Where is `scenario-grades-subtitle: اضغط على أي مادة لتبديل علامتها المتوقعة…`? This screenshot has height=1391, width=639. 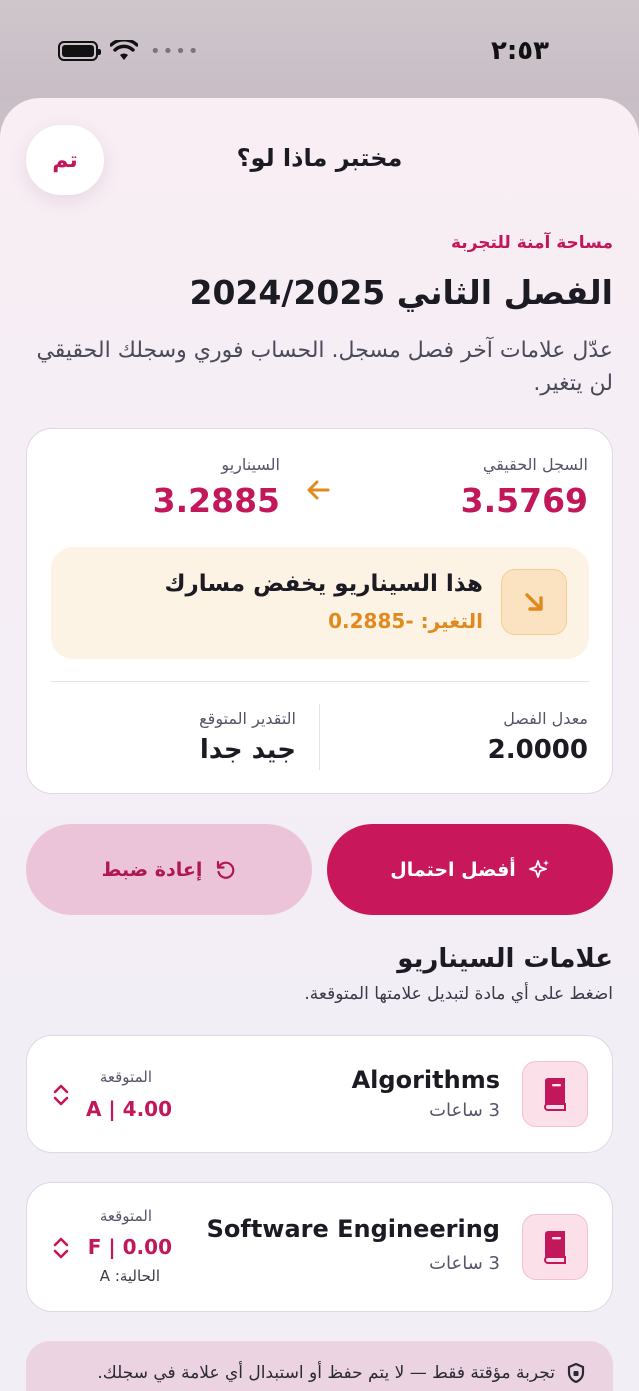
scenario-grades-subtitle: اضغط على أي مادة لتبديل علامتها المتوقعة… is located at coordinates (458, 994).